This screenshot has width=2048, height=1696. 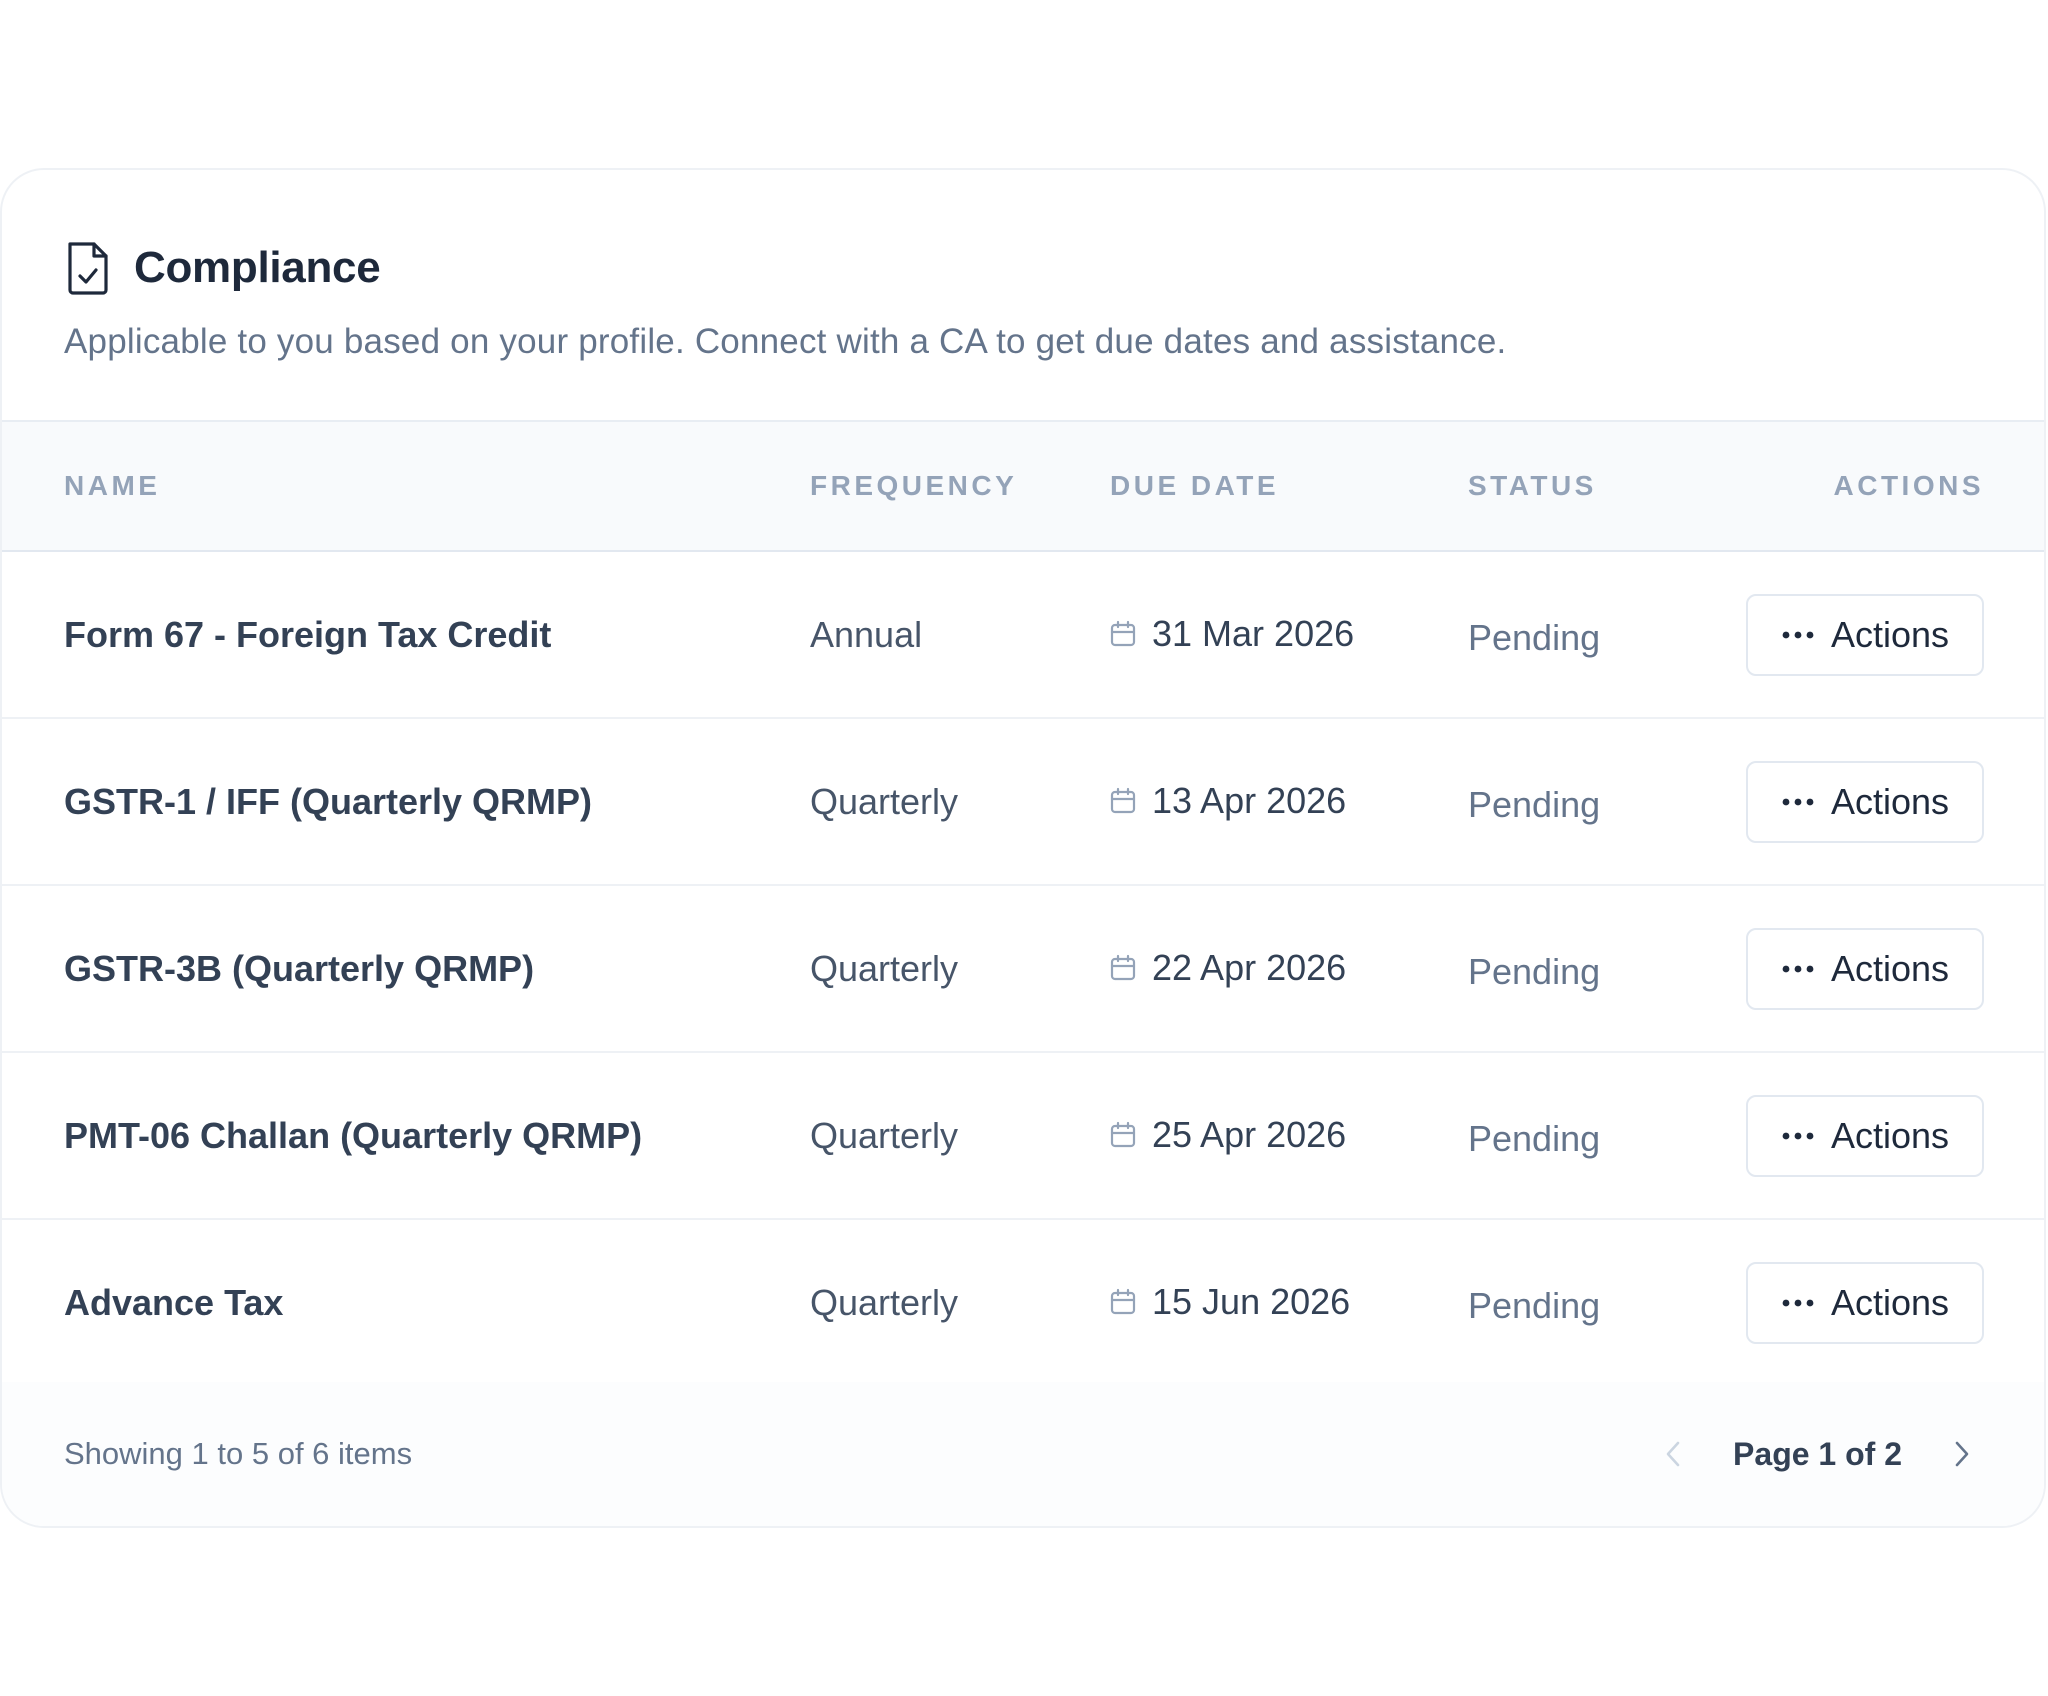 I want to click on compliance-frequency: Annual, so click(x=866, y=634).